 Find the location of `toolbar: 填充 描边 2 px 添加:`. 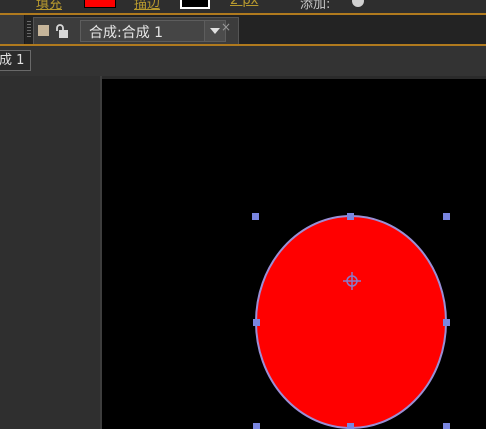

toolbar: 填充 描边 2 px 添加: is located at coordinates (243, 6).